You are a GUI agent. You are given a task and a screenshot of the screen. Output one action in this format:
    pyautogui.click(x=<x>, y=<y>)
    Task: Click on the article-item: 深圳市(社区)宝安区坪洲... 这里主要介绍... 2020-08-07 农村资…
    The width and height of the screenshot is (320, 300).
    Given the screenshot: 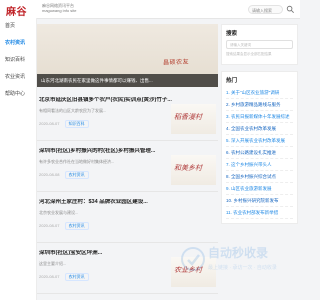 What is the action you would take?
    pyautogui.click(x=127, y=268)
    